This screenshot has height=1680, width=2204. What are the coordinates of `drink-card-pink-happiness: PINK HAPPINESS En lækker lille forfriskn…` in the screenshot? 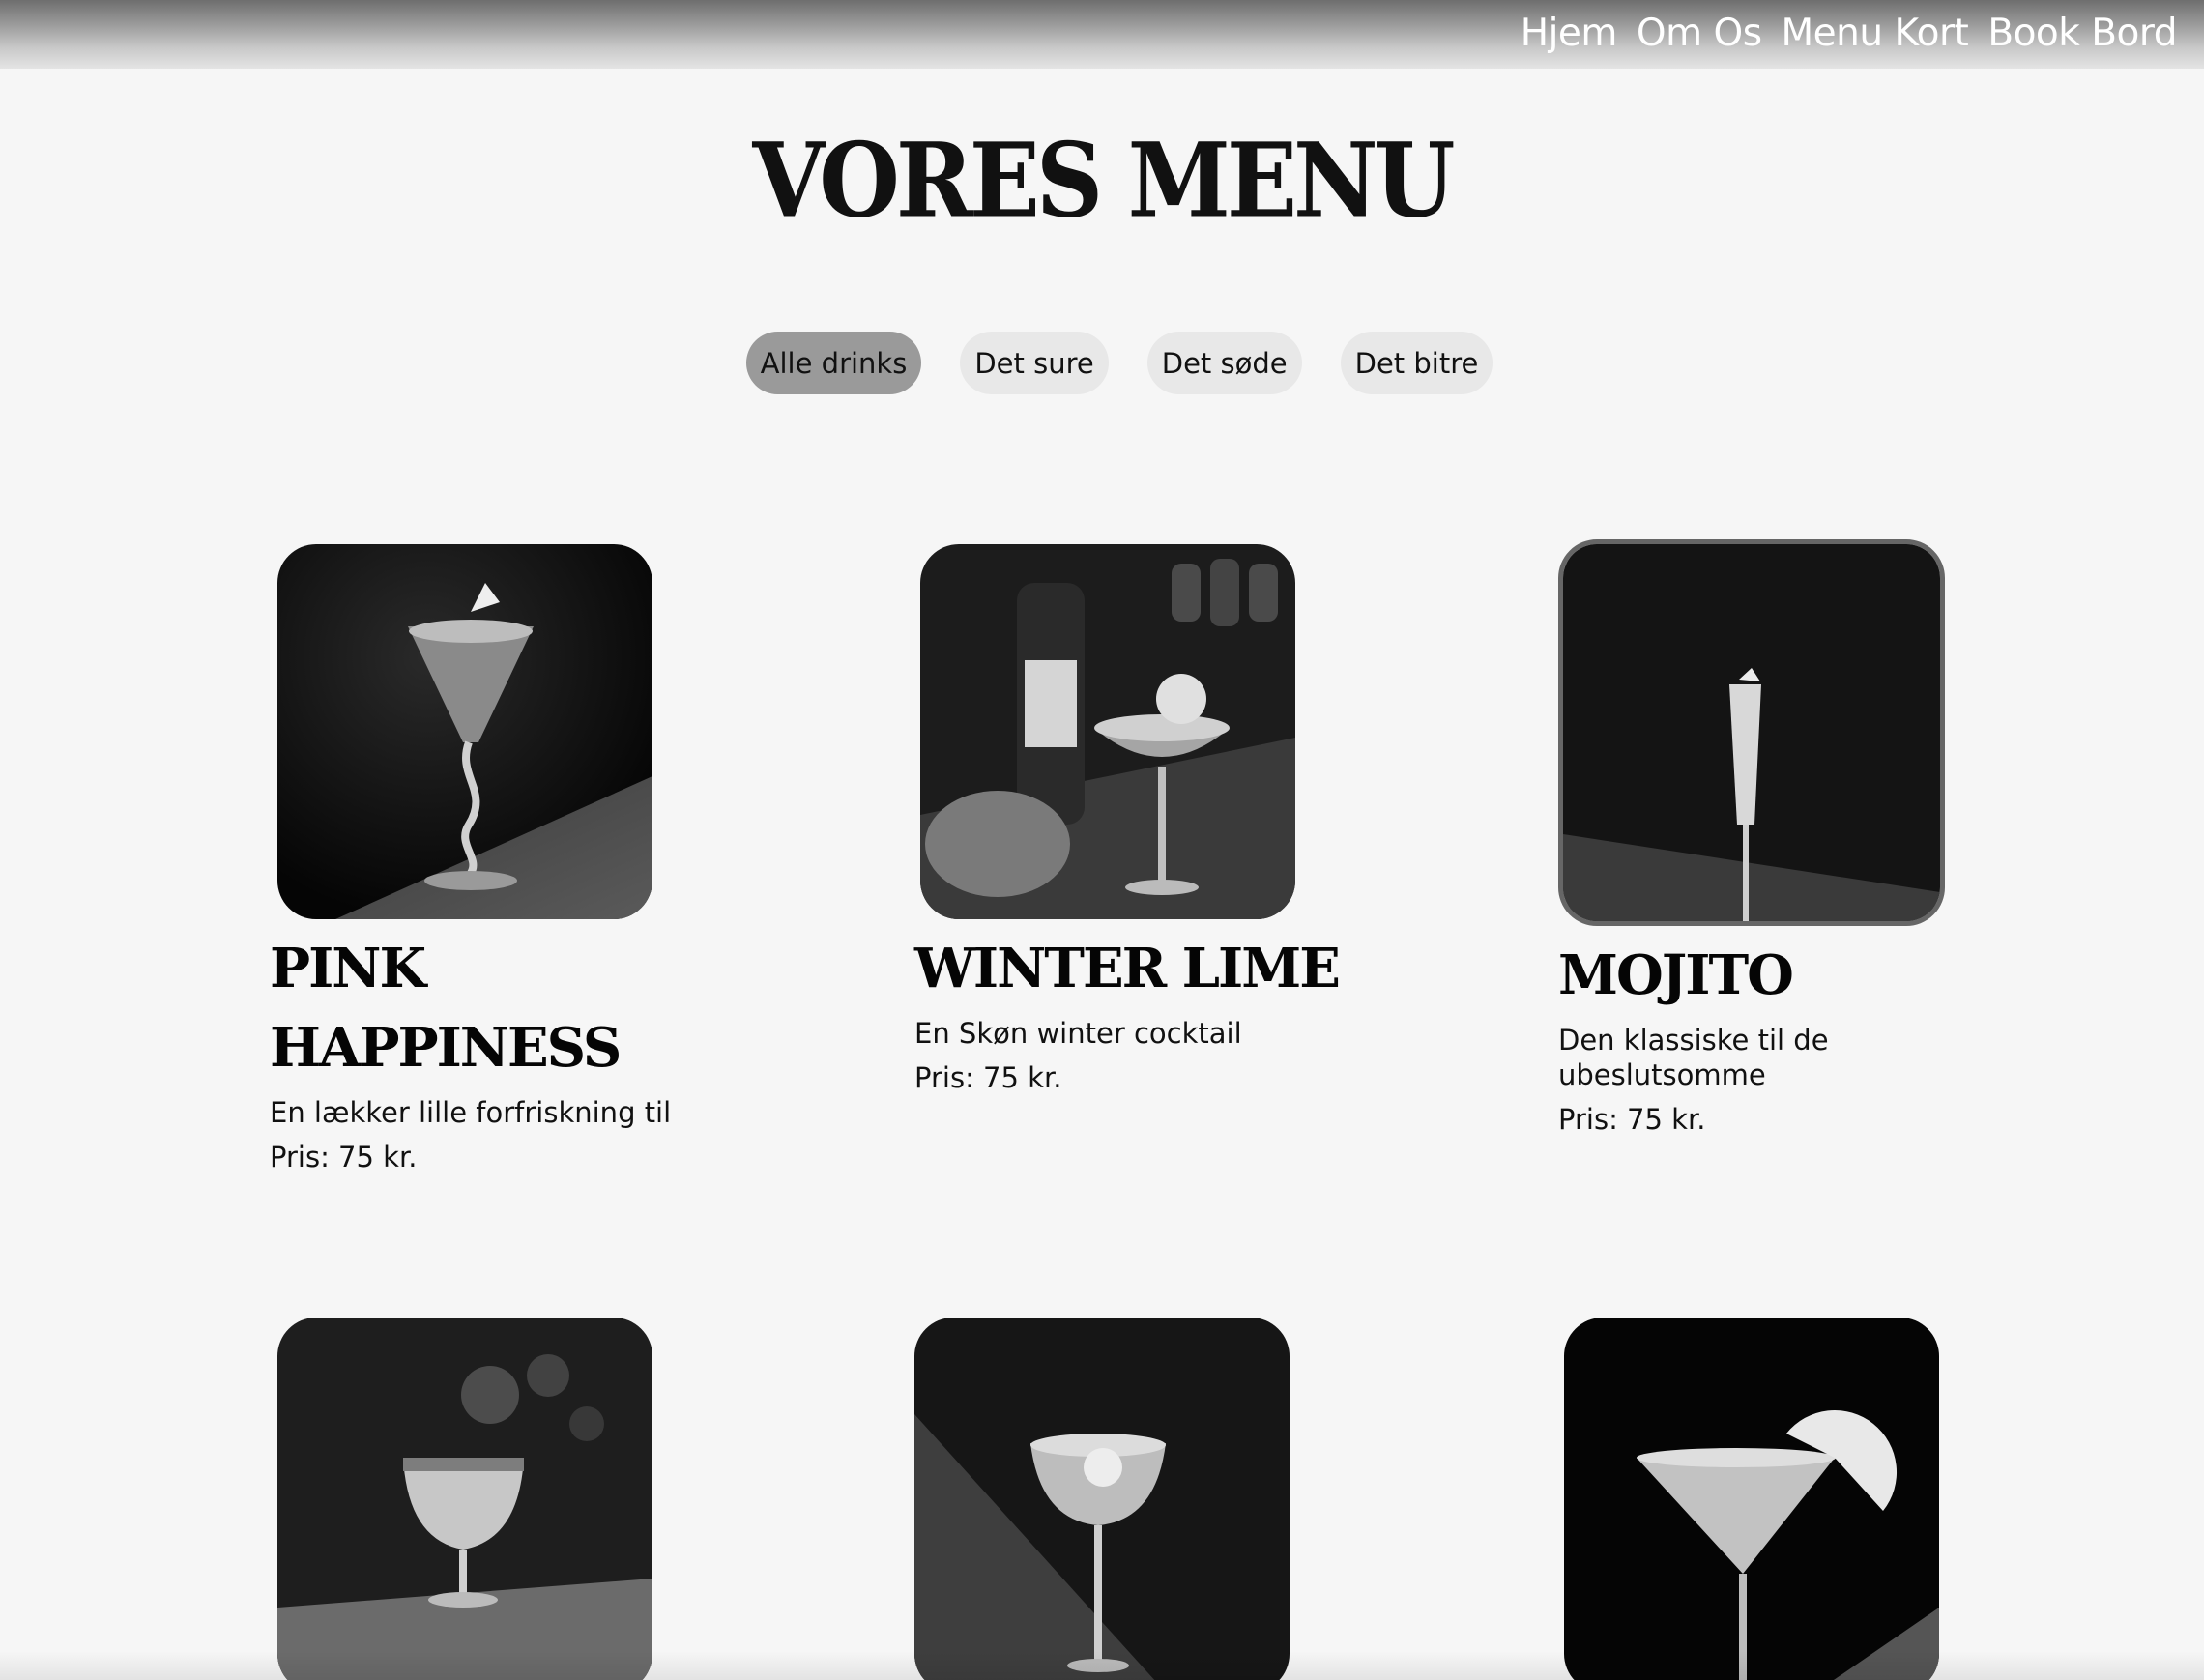 It's located at (483, 859).